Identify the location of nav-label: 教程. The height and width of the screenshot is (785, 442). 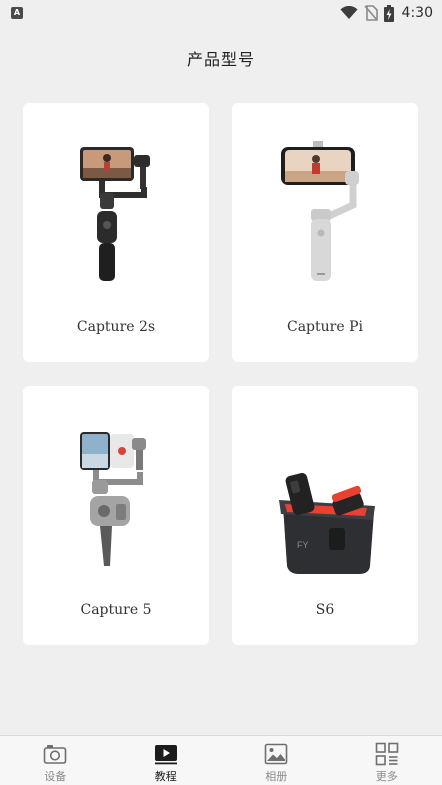
(165, 776).